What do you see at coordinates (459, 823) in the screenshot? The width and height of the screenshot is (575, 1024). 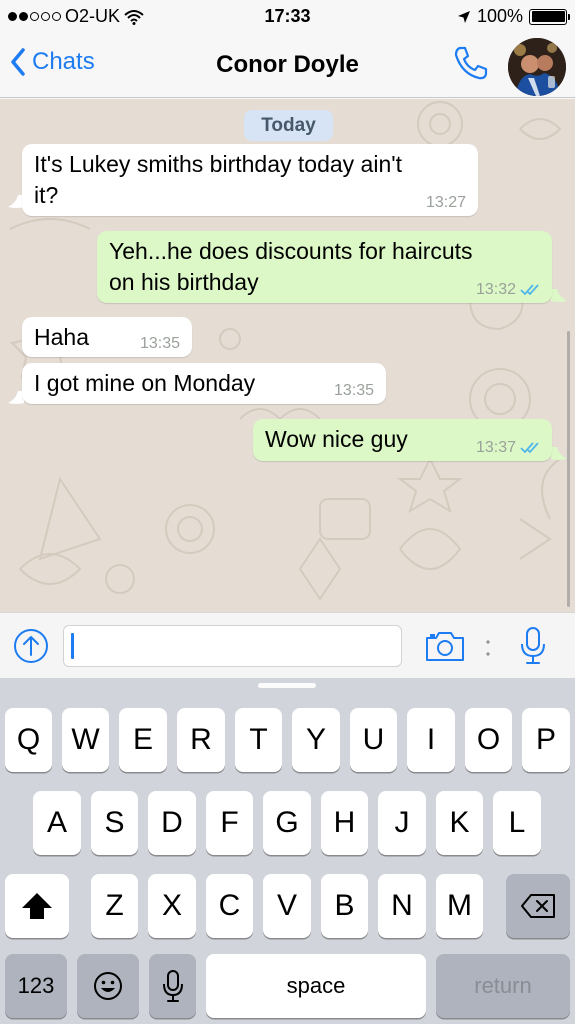 I see `key-k: K` at bounding box center [459, 823].